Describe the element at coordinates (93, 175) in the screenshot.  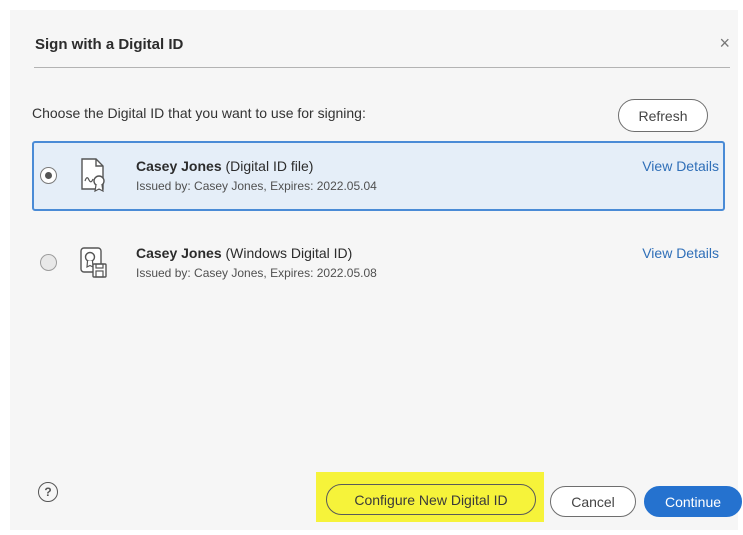
I see `certificate-file-icon` at that location.